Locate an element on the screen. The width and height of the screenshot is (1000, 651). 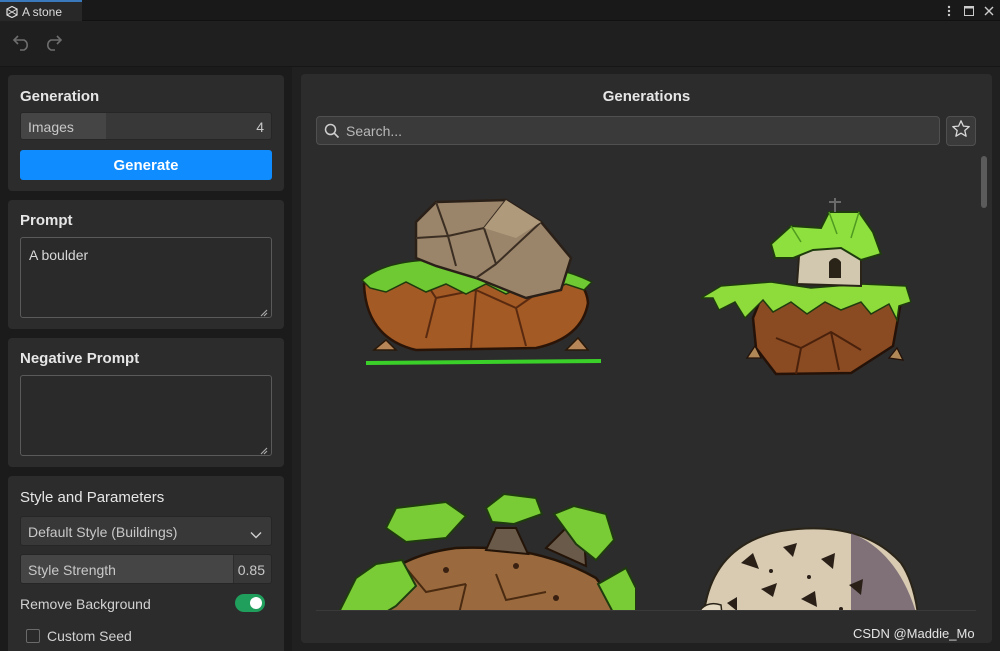
images-value: 4 is located at coordinates (260, 127).